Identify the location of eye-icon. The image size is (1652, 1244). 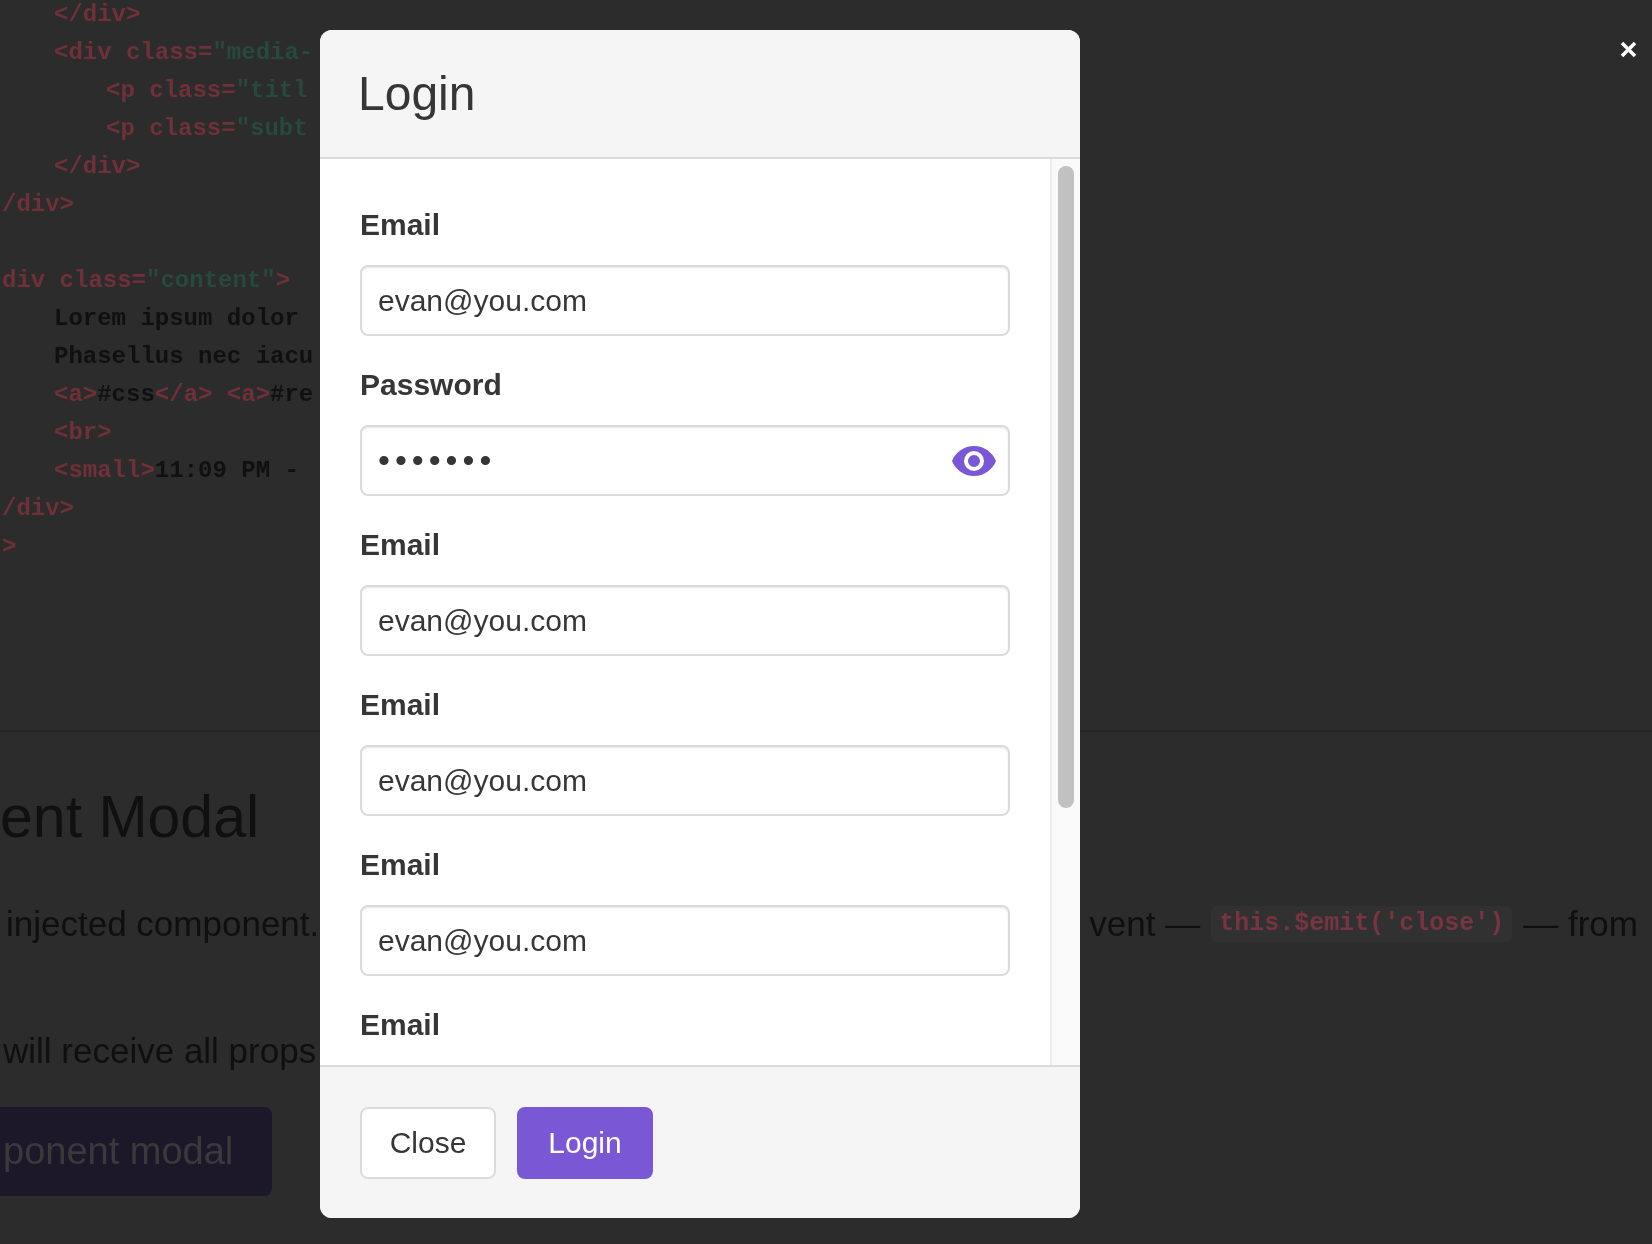
(974, 460).